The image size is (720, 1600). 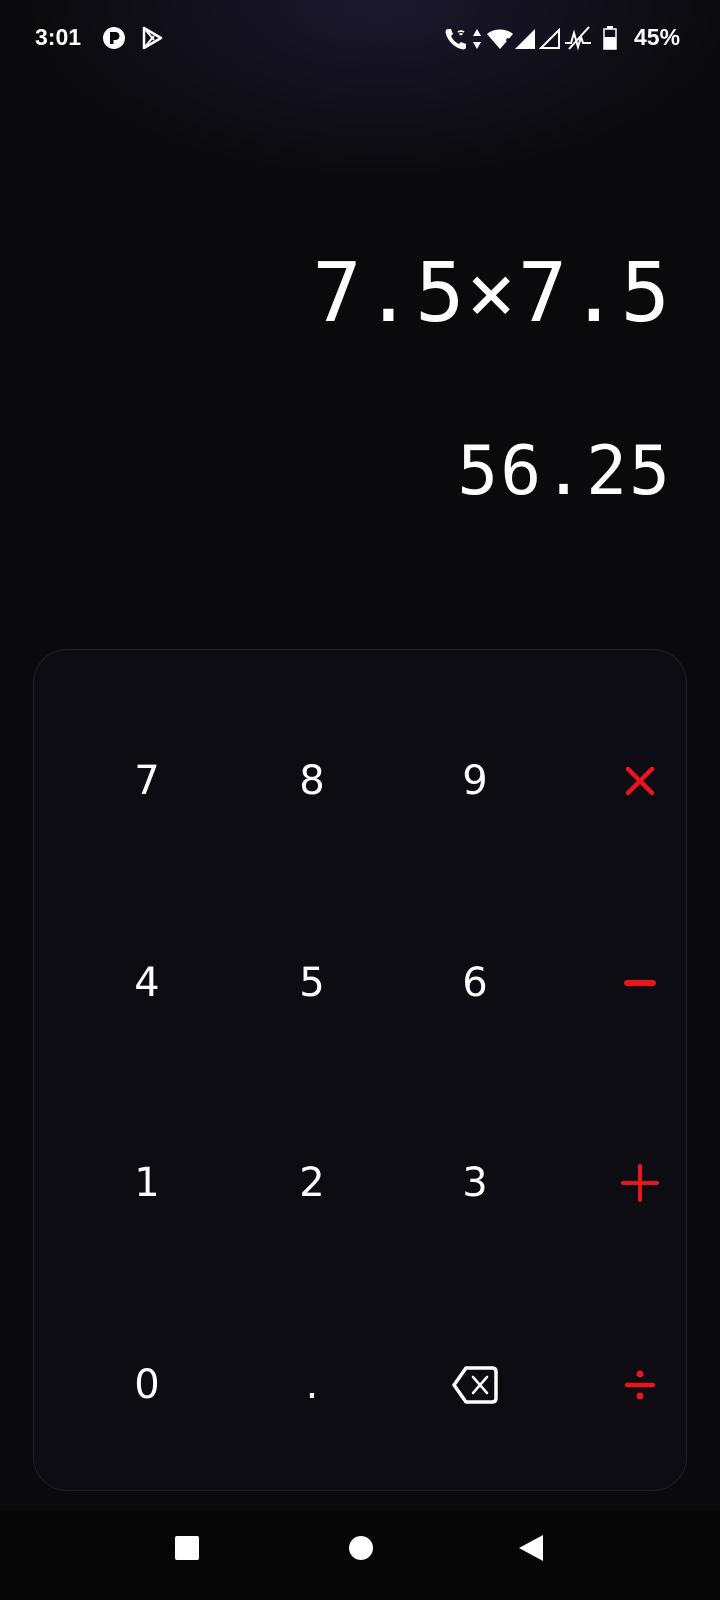 I want to click on back-triangle-icon, so click(x=531, y=1550).